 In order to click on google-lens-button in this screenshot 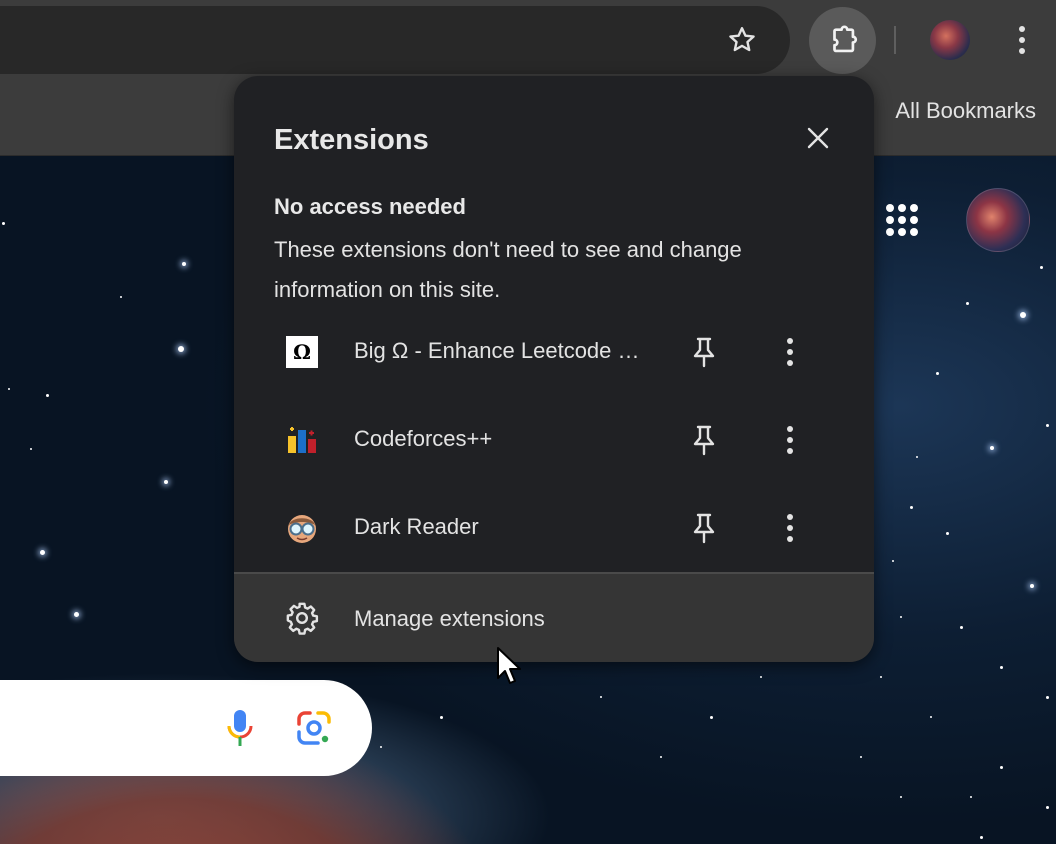, I will do `click(314, 728)`.